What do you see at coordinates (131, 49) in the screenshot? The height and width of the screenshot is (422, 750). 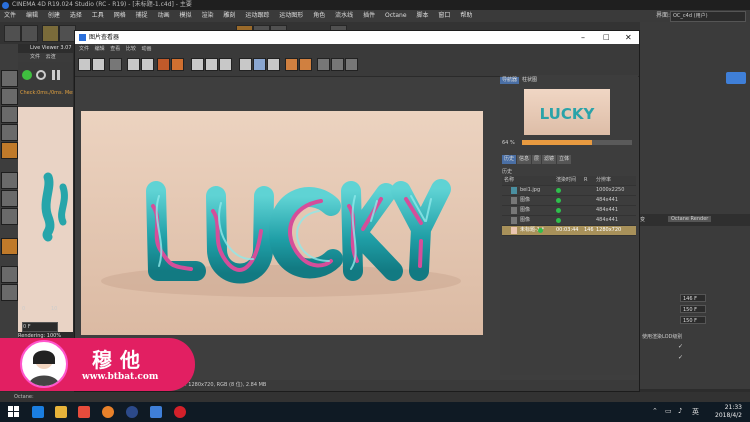 I see `menu-item: 比较` at bounding box center [131, 49].